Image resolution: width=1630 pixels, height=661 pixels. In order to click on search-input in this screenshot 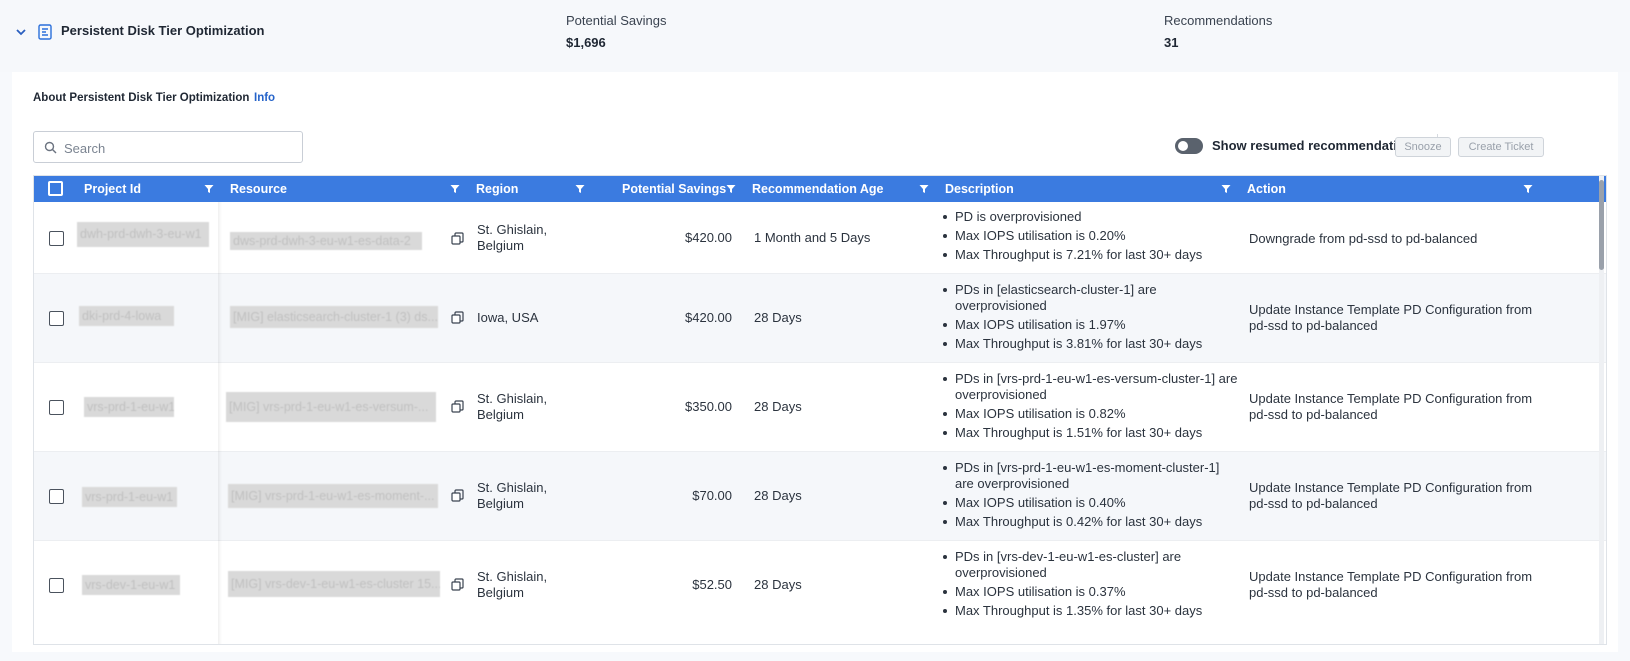, I will do `click(179, 148)`.